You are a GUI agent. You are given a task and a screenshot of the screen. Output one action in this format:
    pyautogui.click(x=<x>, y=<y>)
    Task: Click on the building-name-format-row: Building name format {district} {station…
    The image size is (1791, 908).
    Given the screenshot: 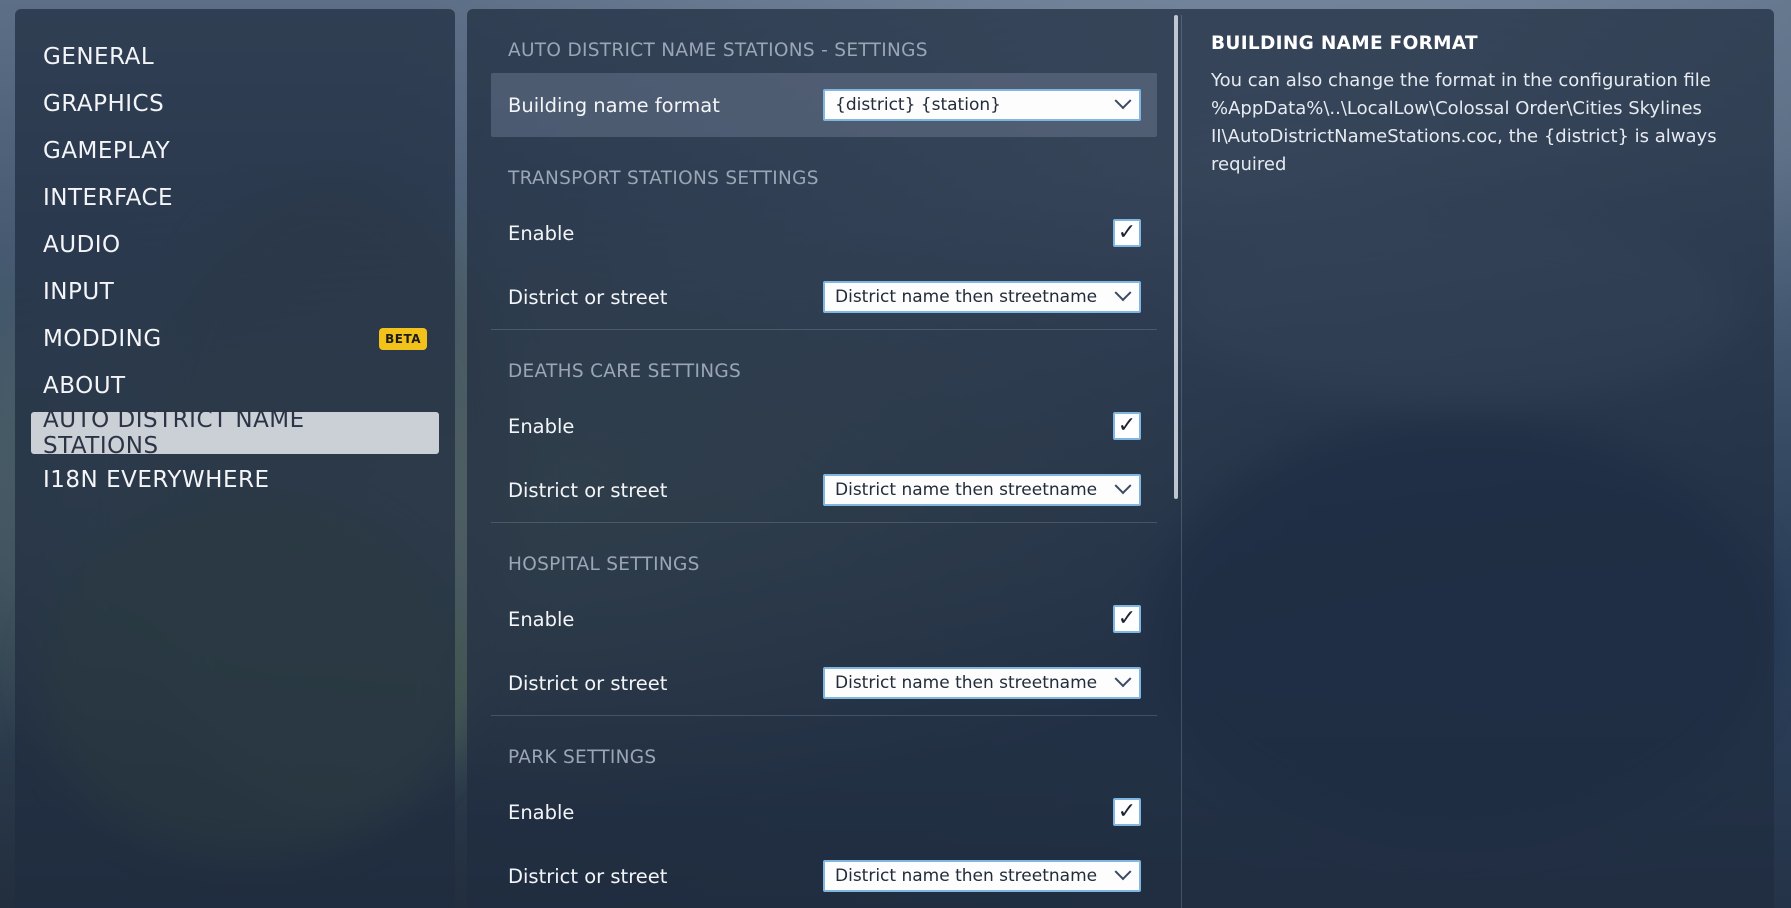 What is the action you would take?
    pyautogui.click(x=824, y=105)
    